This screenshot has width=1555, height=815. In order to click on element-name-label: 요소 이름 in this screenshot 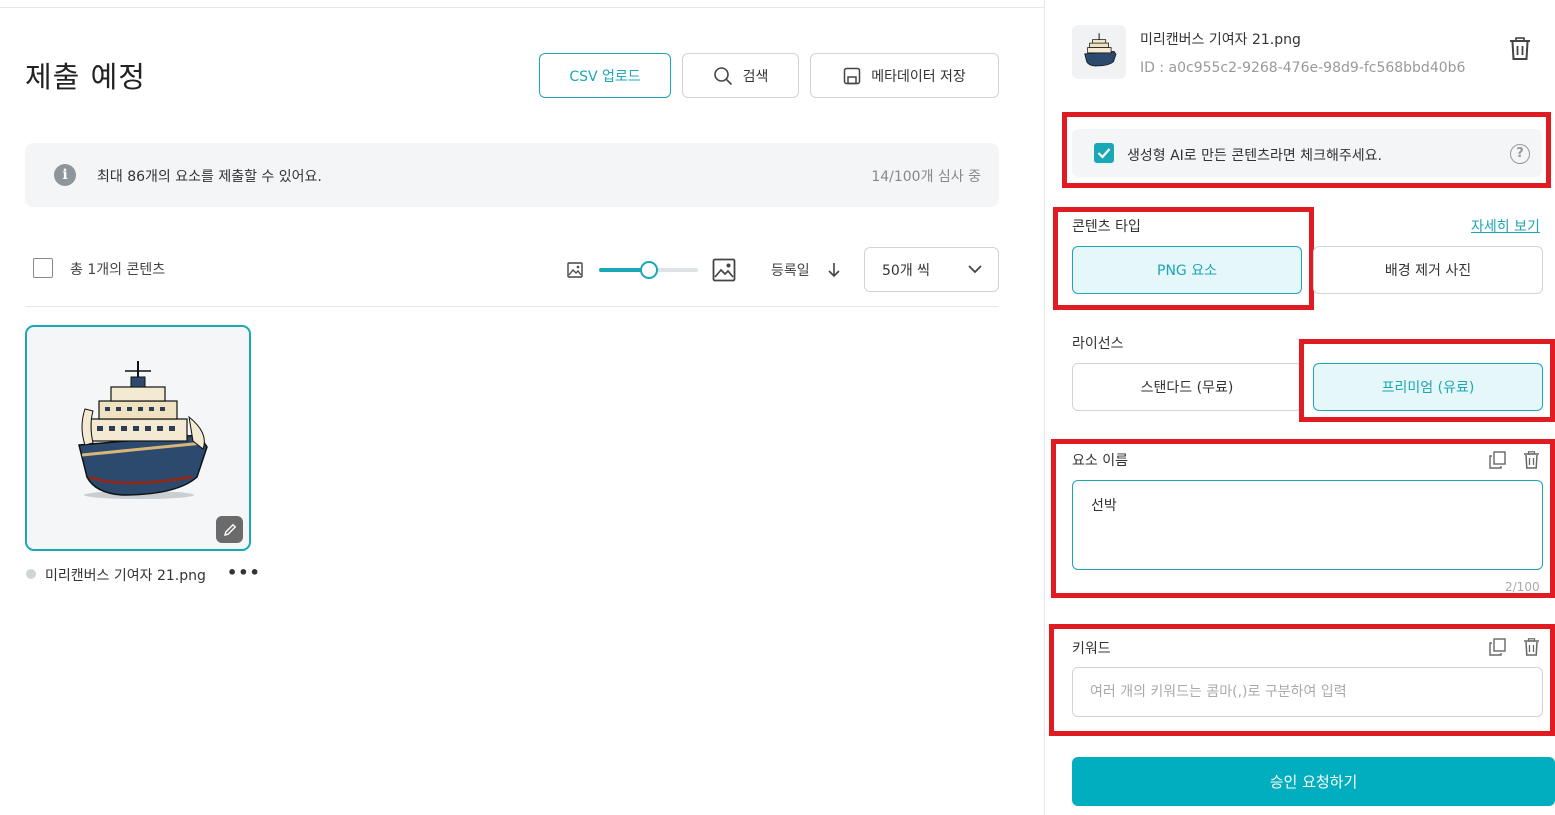, I will do `click(1100, 461)`.